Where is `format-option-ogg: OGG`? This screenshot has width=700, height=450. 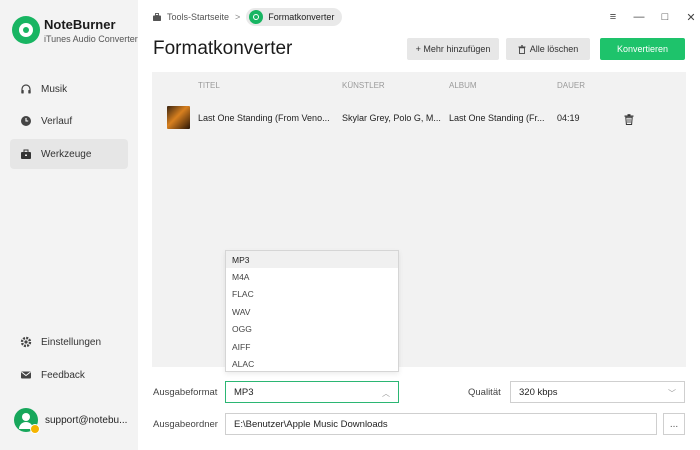
format-option-ogg: OGG is located at coordinates (312, 329).